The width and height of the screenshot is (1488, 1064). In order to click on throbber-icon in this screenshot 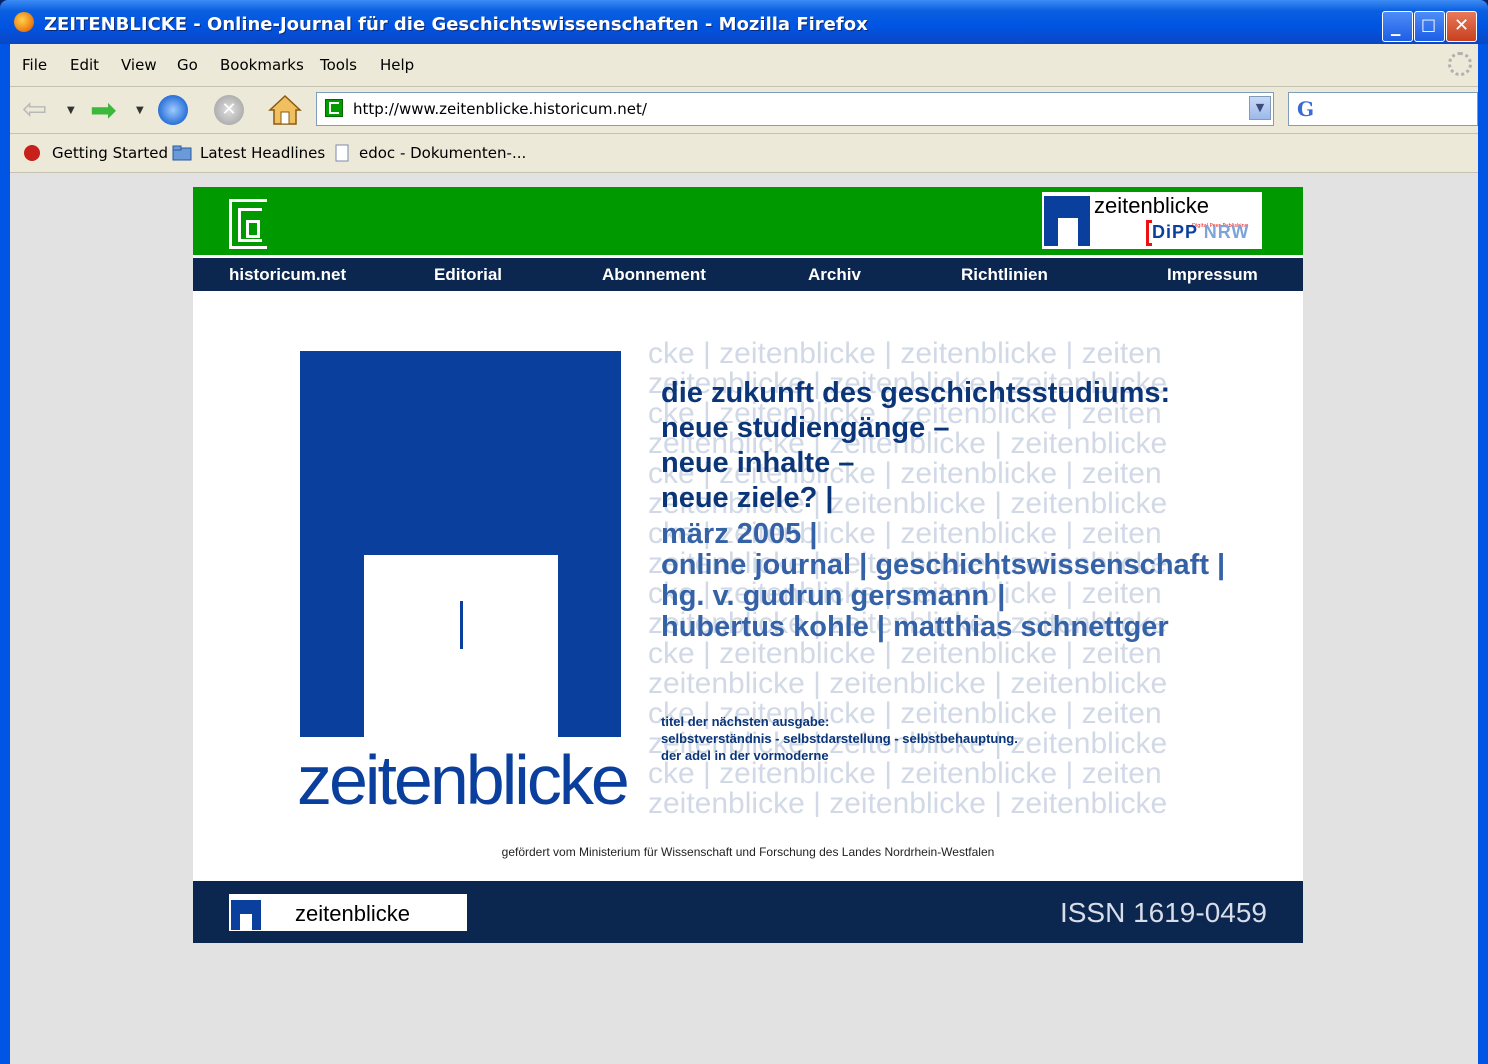, I will do `click(1460, 64)`.